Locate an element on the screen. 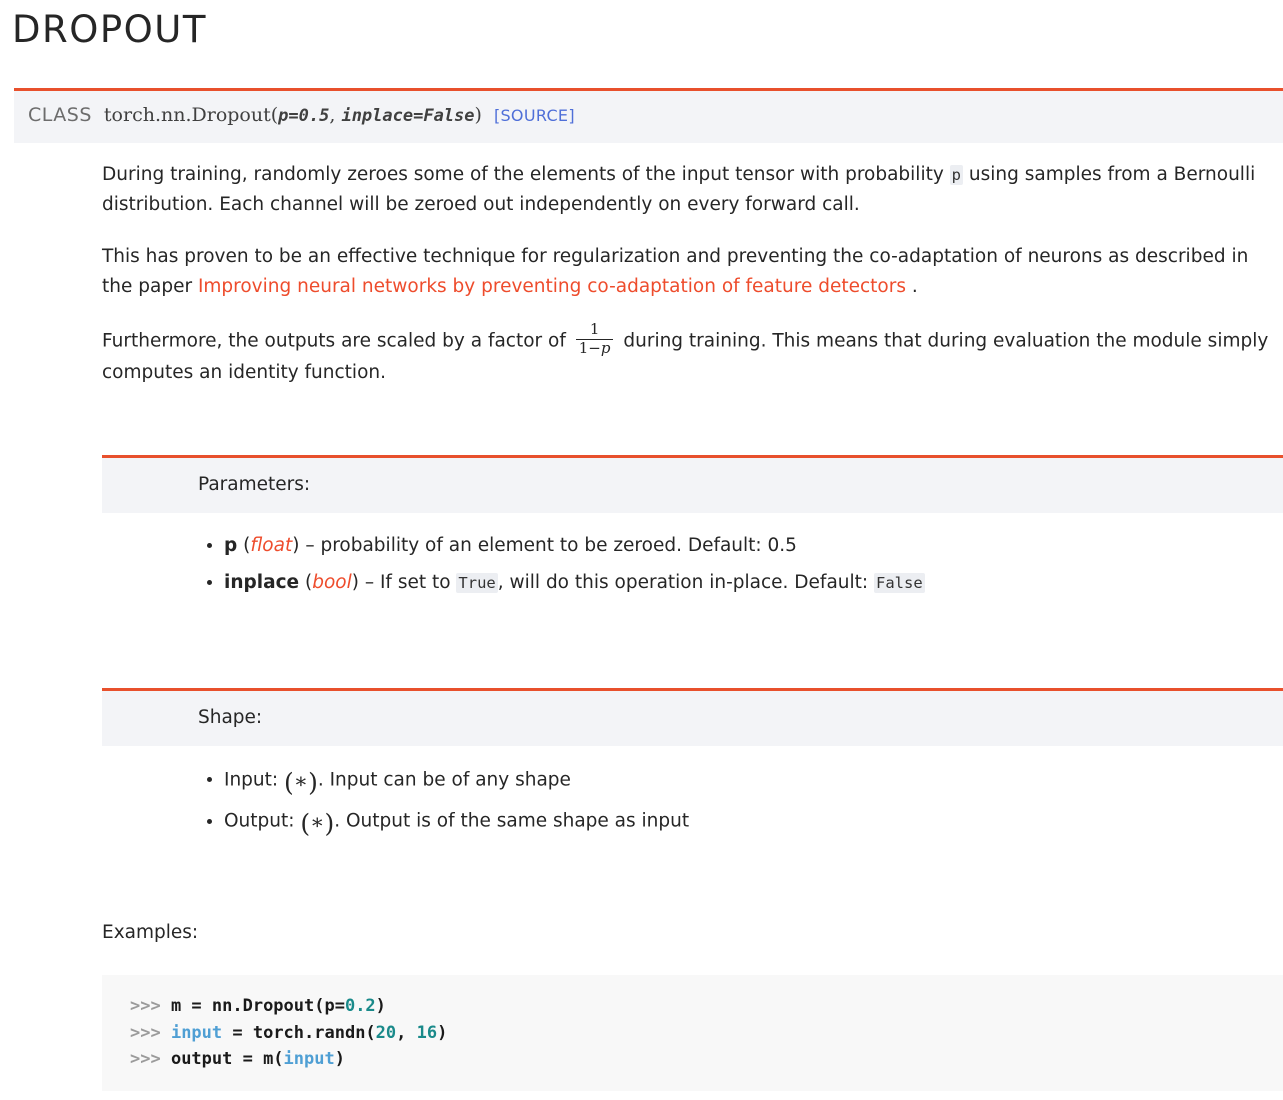 Image resolution: width=1283 pixels, height=1100 pixels. fraction-denominator: 1−p is located at coordinates (594, 347).